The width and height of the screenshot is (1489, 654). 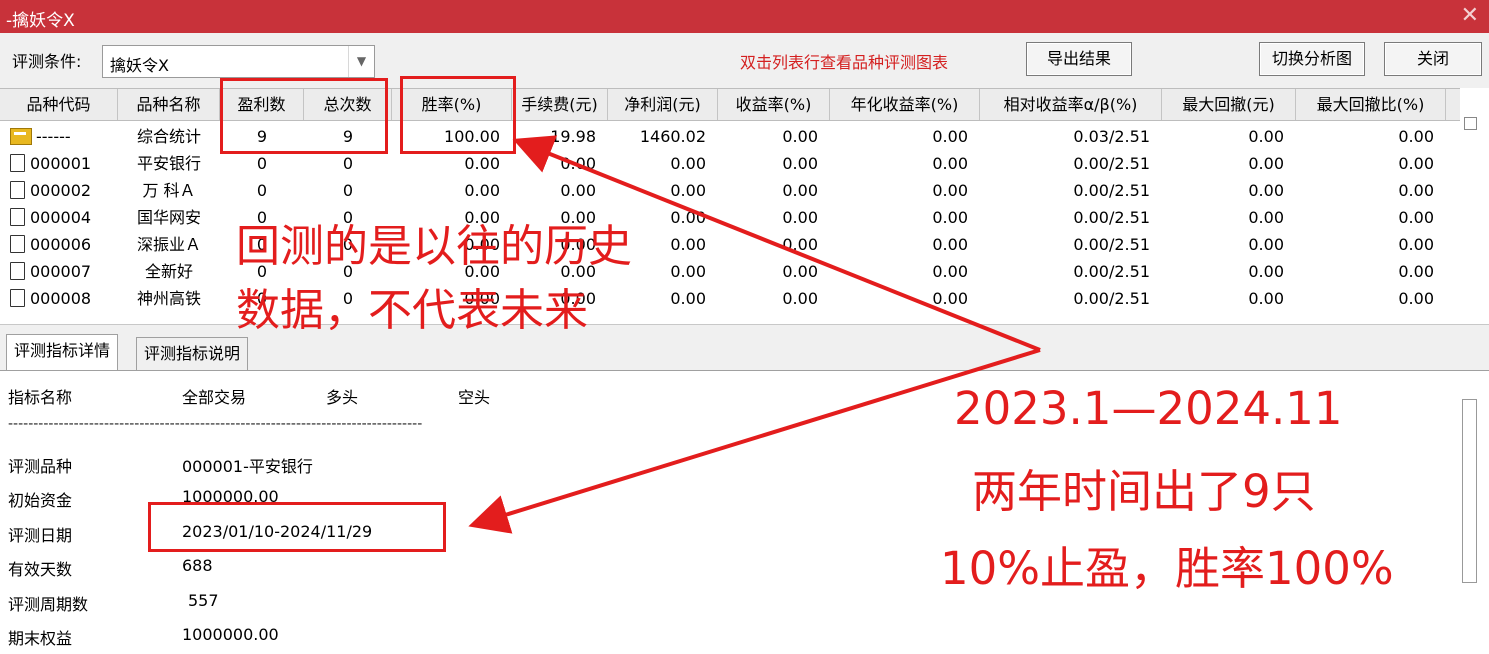 I want to click on condition-label: 评测条件:, so click(x=47, y=61).